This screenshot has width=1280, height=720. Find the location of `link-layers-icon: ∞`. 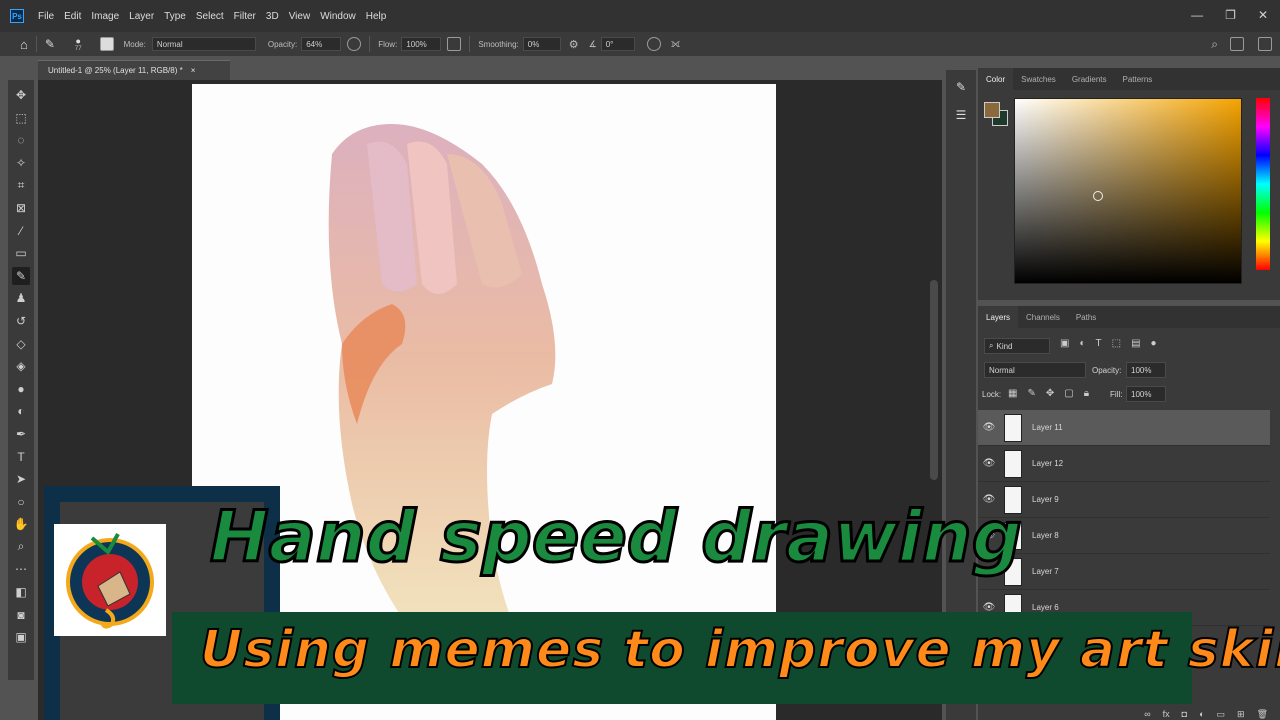

link-layers-icon: ∞ is located at coordinates (1147, 714).